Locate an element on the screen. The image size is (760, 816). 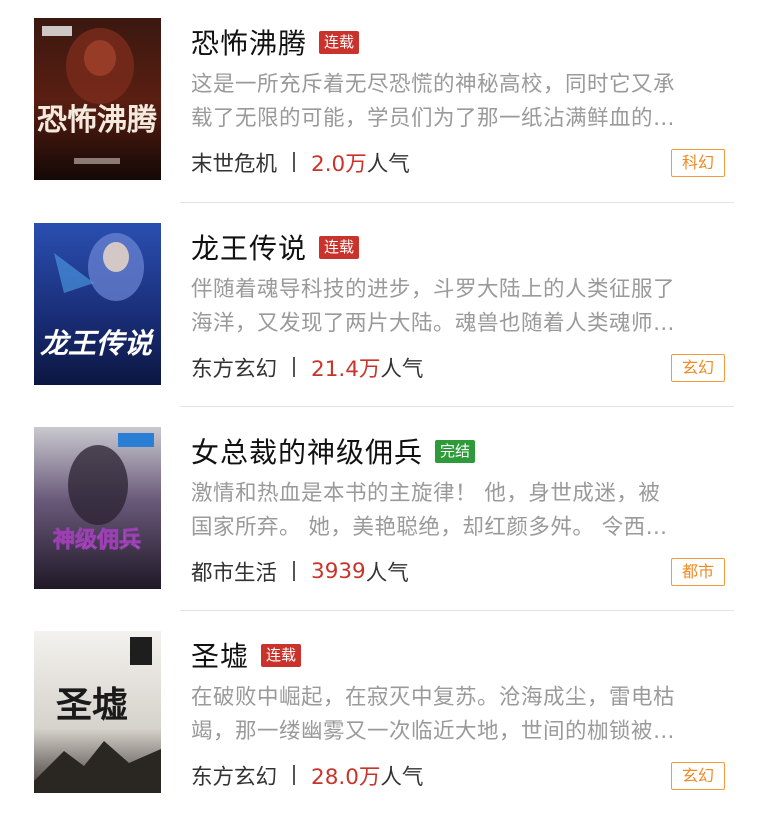
cover-title-text: 恐怖沸腾 is located at coordinates (97, 120).